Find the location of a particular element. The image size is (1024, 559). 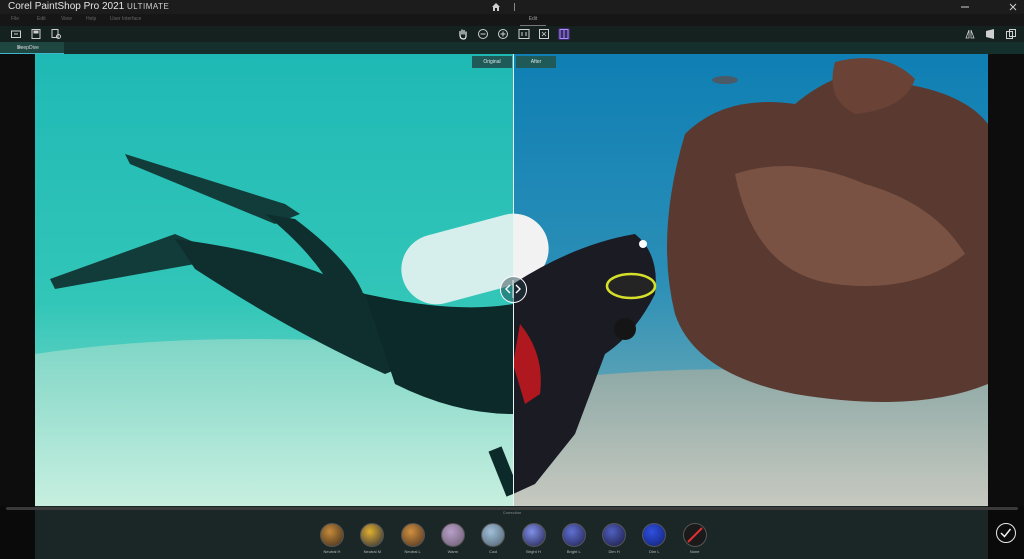

preset-label: Neutral L is located at coordinates (412, 551).